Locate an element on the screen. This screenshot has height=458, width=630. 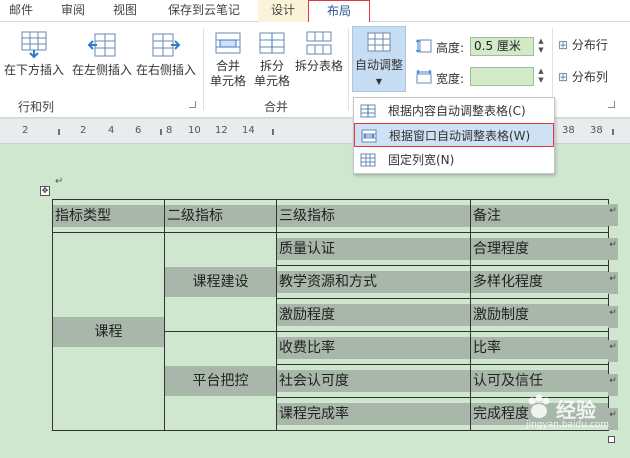
header-indicator-type: 指标类型 is located at coordinates (108, 216).